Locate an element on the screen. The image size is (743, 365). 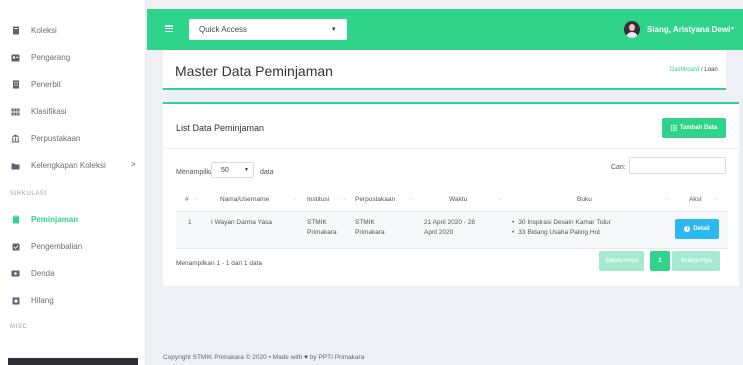
table-info: Menampilkan 1 - 1 dari 1 data is located at coordinates (219, 263).